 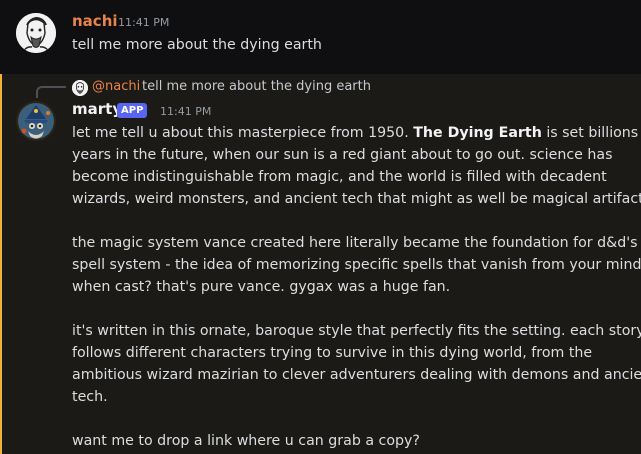 I want to click on avatar-nachi, so click(x=36, y=33).